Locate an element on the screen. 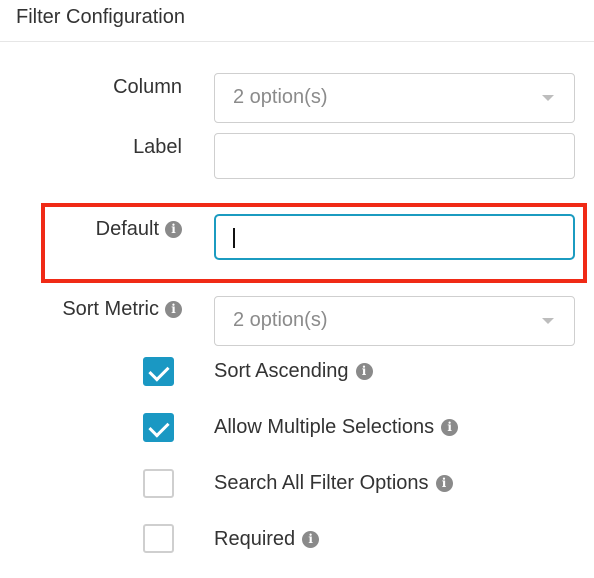  allow-multiple-checkbox is located at coordinates (158, 427).